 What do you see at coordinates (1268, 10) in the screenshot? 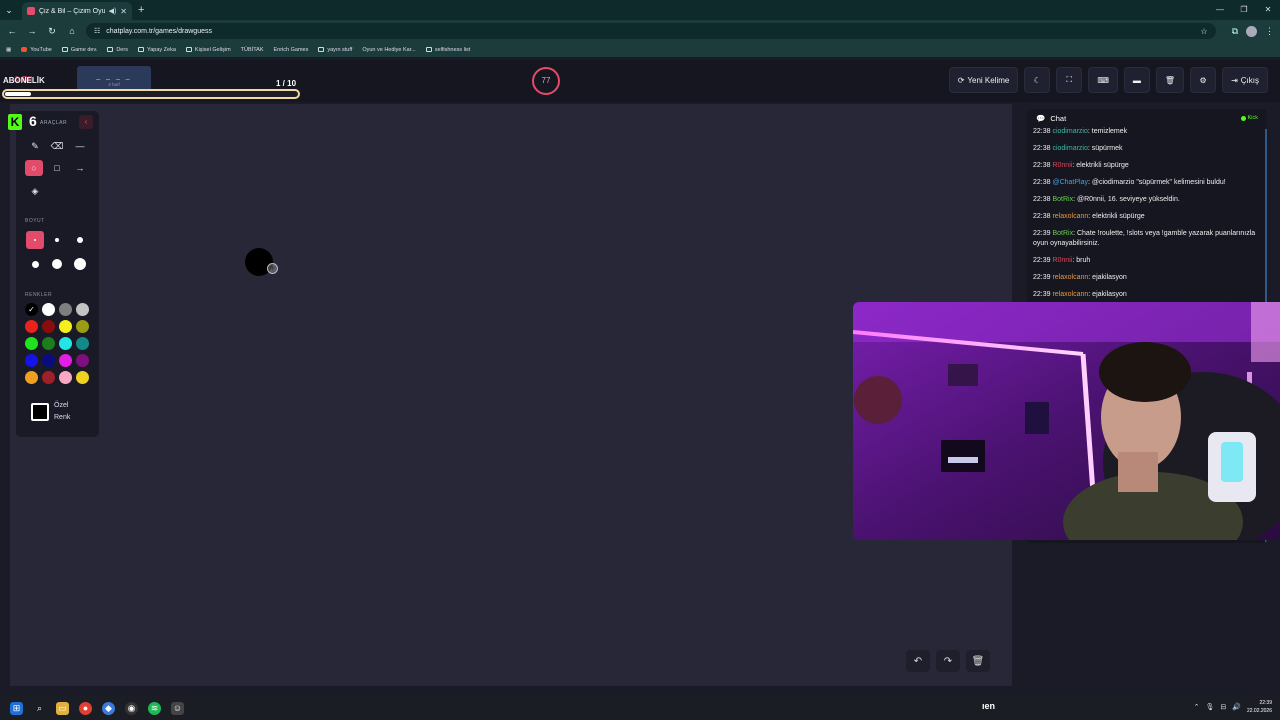
I see `close-window-icon: ✕` at bounding box center [1268, 10].